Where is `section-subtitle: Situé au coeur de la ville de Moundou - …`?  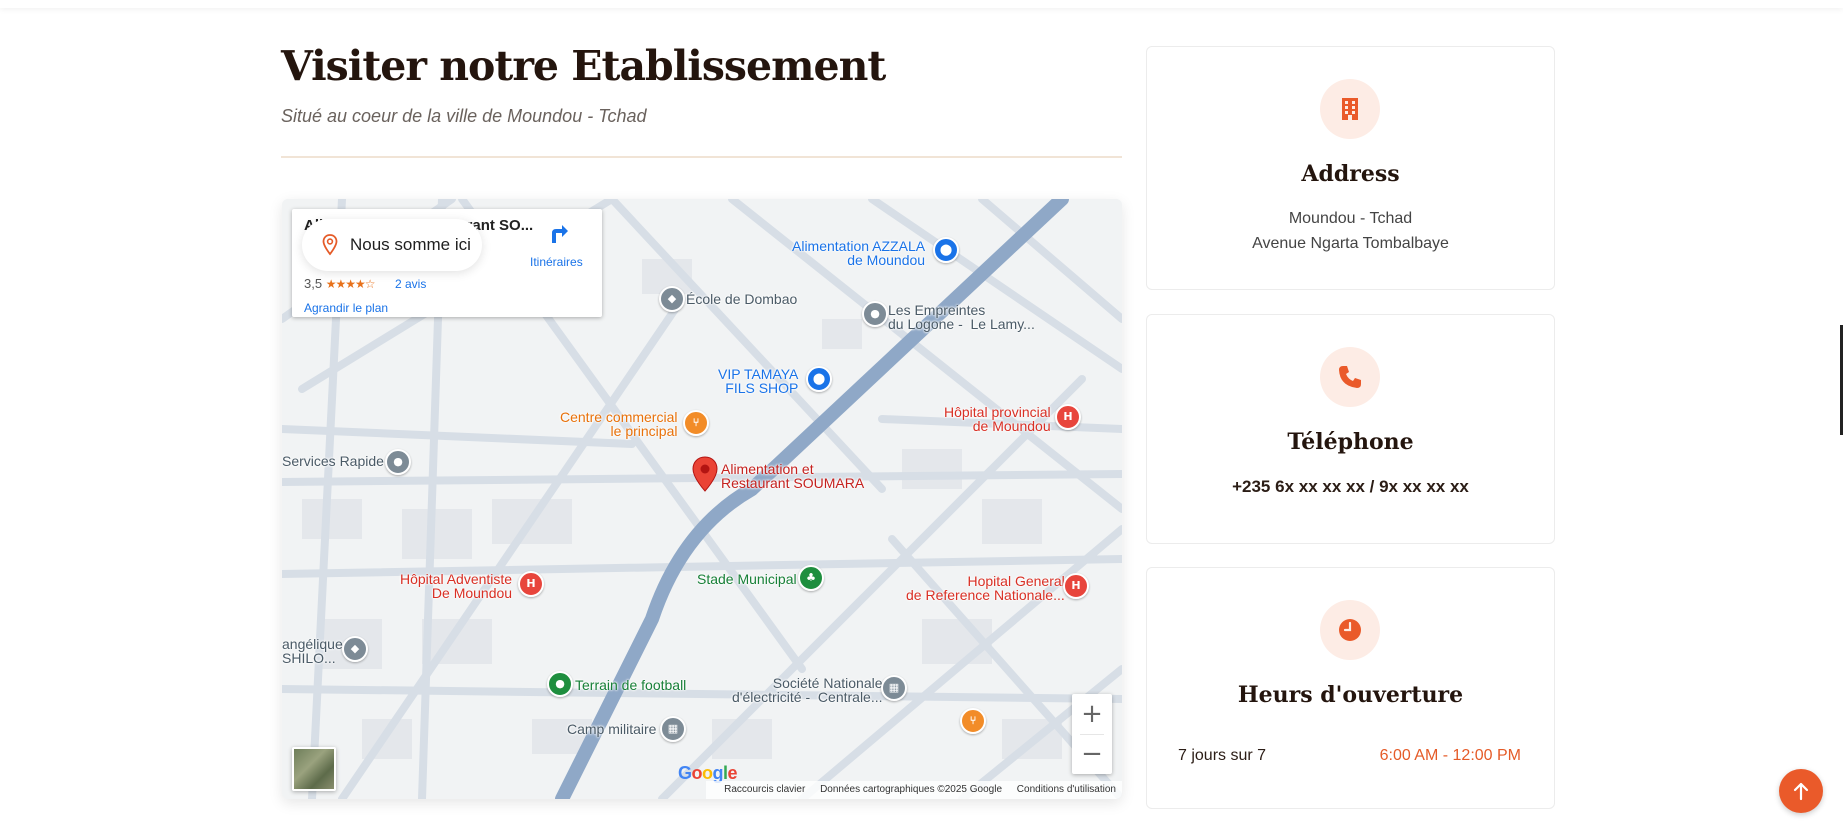 section-subtitle: Situé au coeur de la ville de Moundou - … is located at coordinates (464, 116).